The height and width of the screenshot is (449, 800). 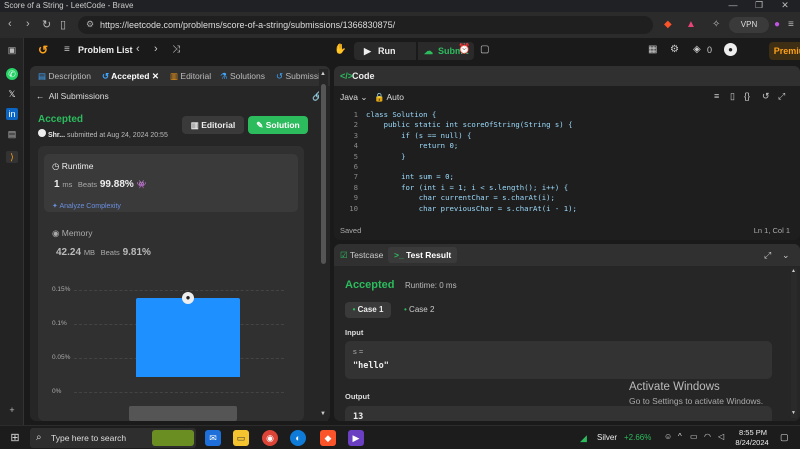 I want to click on leo-ai-icon: ●, so click(x=777, y=24).